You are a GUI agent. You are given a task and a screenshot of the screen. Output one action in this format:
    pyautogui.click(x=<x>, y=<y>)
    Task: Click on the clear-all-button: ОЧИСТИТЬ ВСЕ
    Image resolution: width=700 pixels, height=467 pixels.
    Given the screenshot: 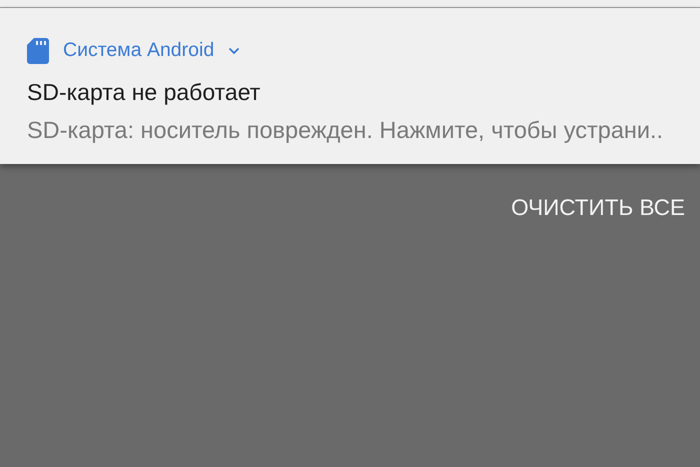 What is the action you would take?
    pyautogui.click(x=598, y=208)
    